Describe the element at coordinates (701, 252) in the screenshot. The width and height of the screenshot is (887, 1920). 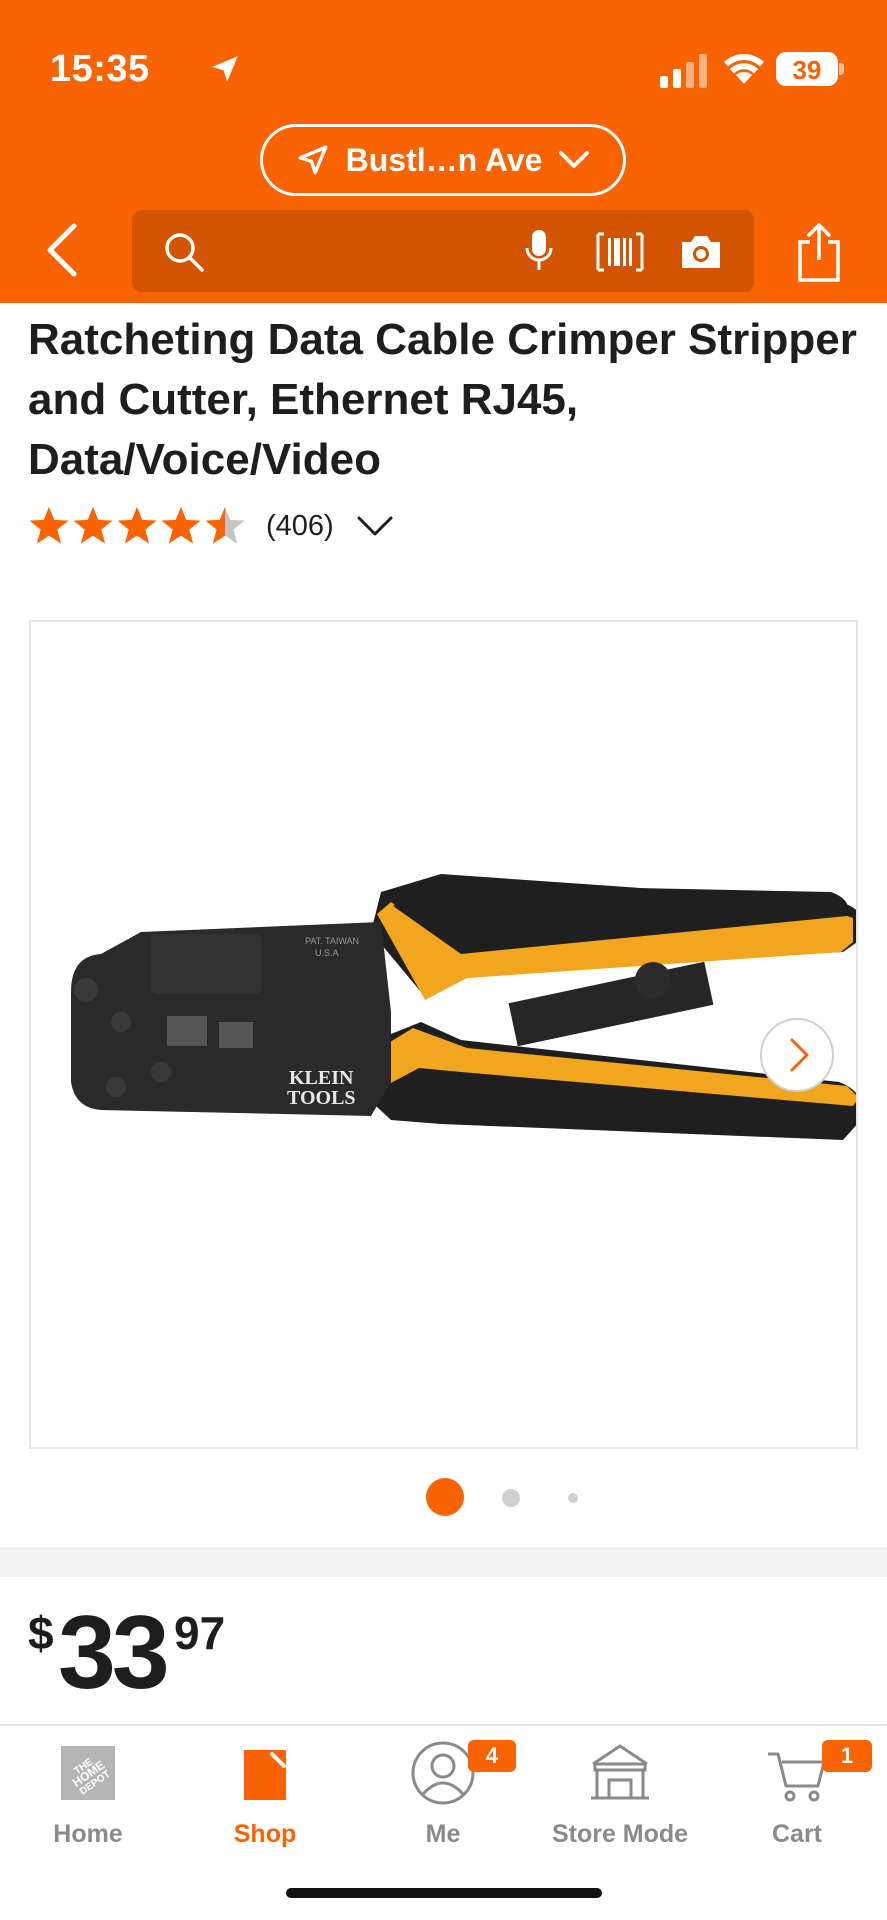
I see `camera-icon` at that location.